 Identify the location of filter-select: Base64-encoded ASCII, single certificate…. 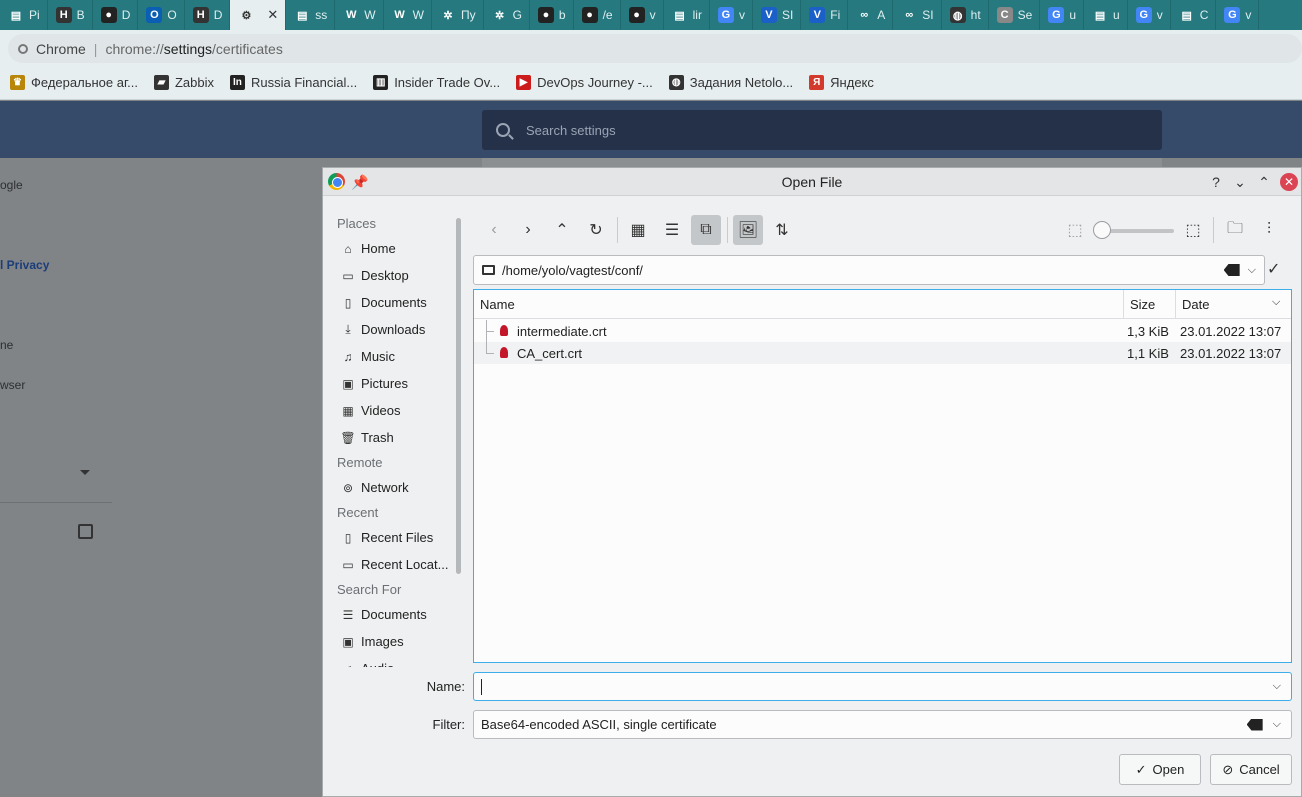
(882, 724).